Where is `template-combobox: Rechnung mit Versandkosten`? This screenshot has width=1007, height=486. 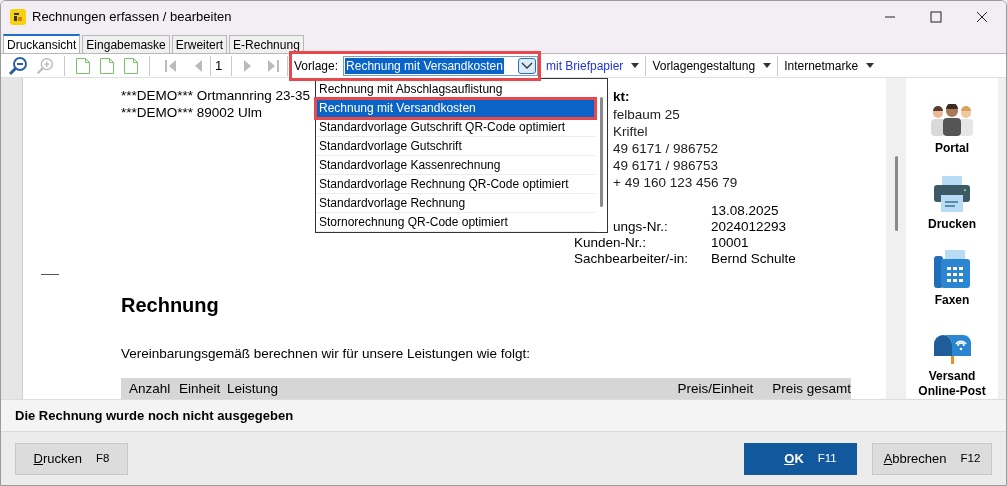 template-combobox: Rechnung mit Versandkosten is located at coordinates (440, 65).